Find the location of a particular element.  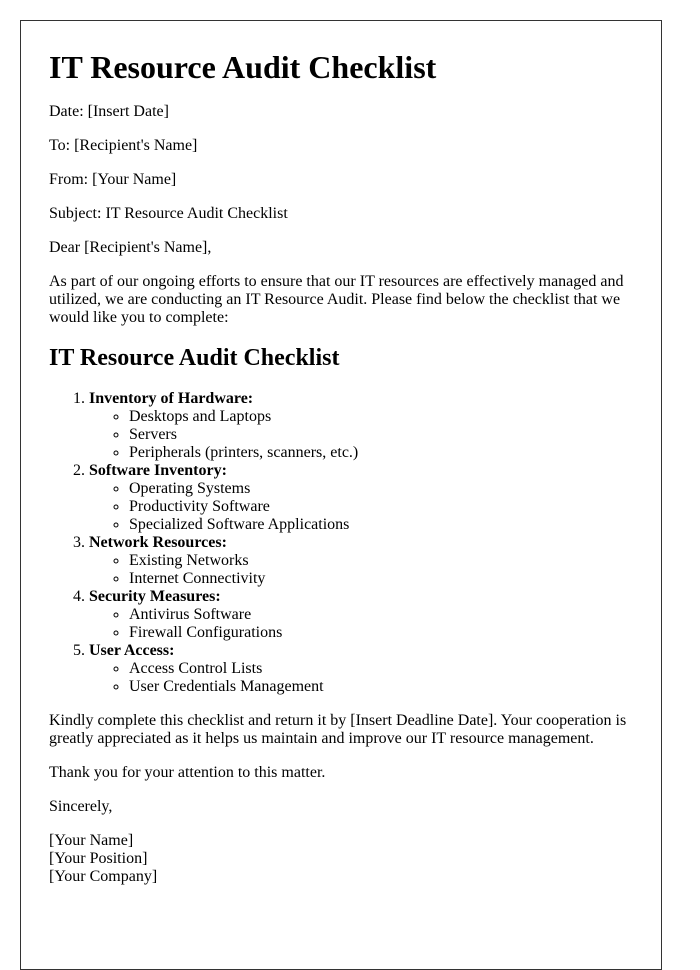

signature-name: [Your Name] is located at coordinates (91, 840).